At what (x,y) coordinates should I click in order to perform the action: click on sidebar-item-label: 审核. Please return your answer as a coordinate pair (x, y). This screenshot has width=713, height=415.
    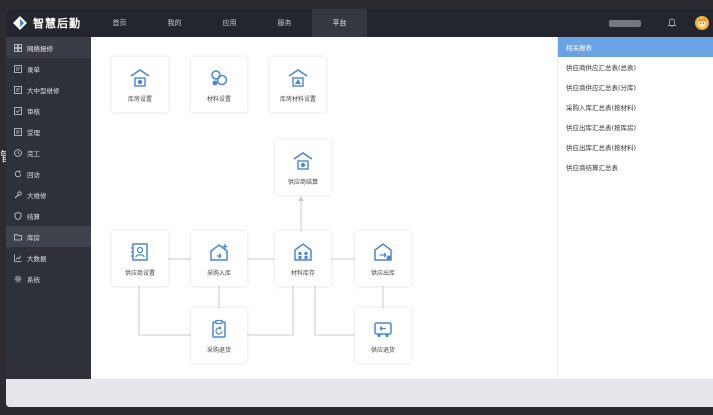
    Looking at the image, I should click on (33, 111).